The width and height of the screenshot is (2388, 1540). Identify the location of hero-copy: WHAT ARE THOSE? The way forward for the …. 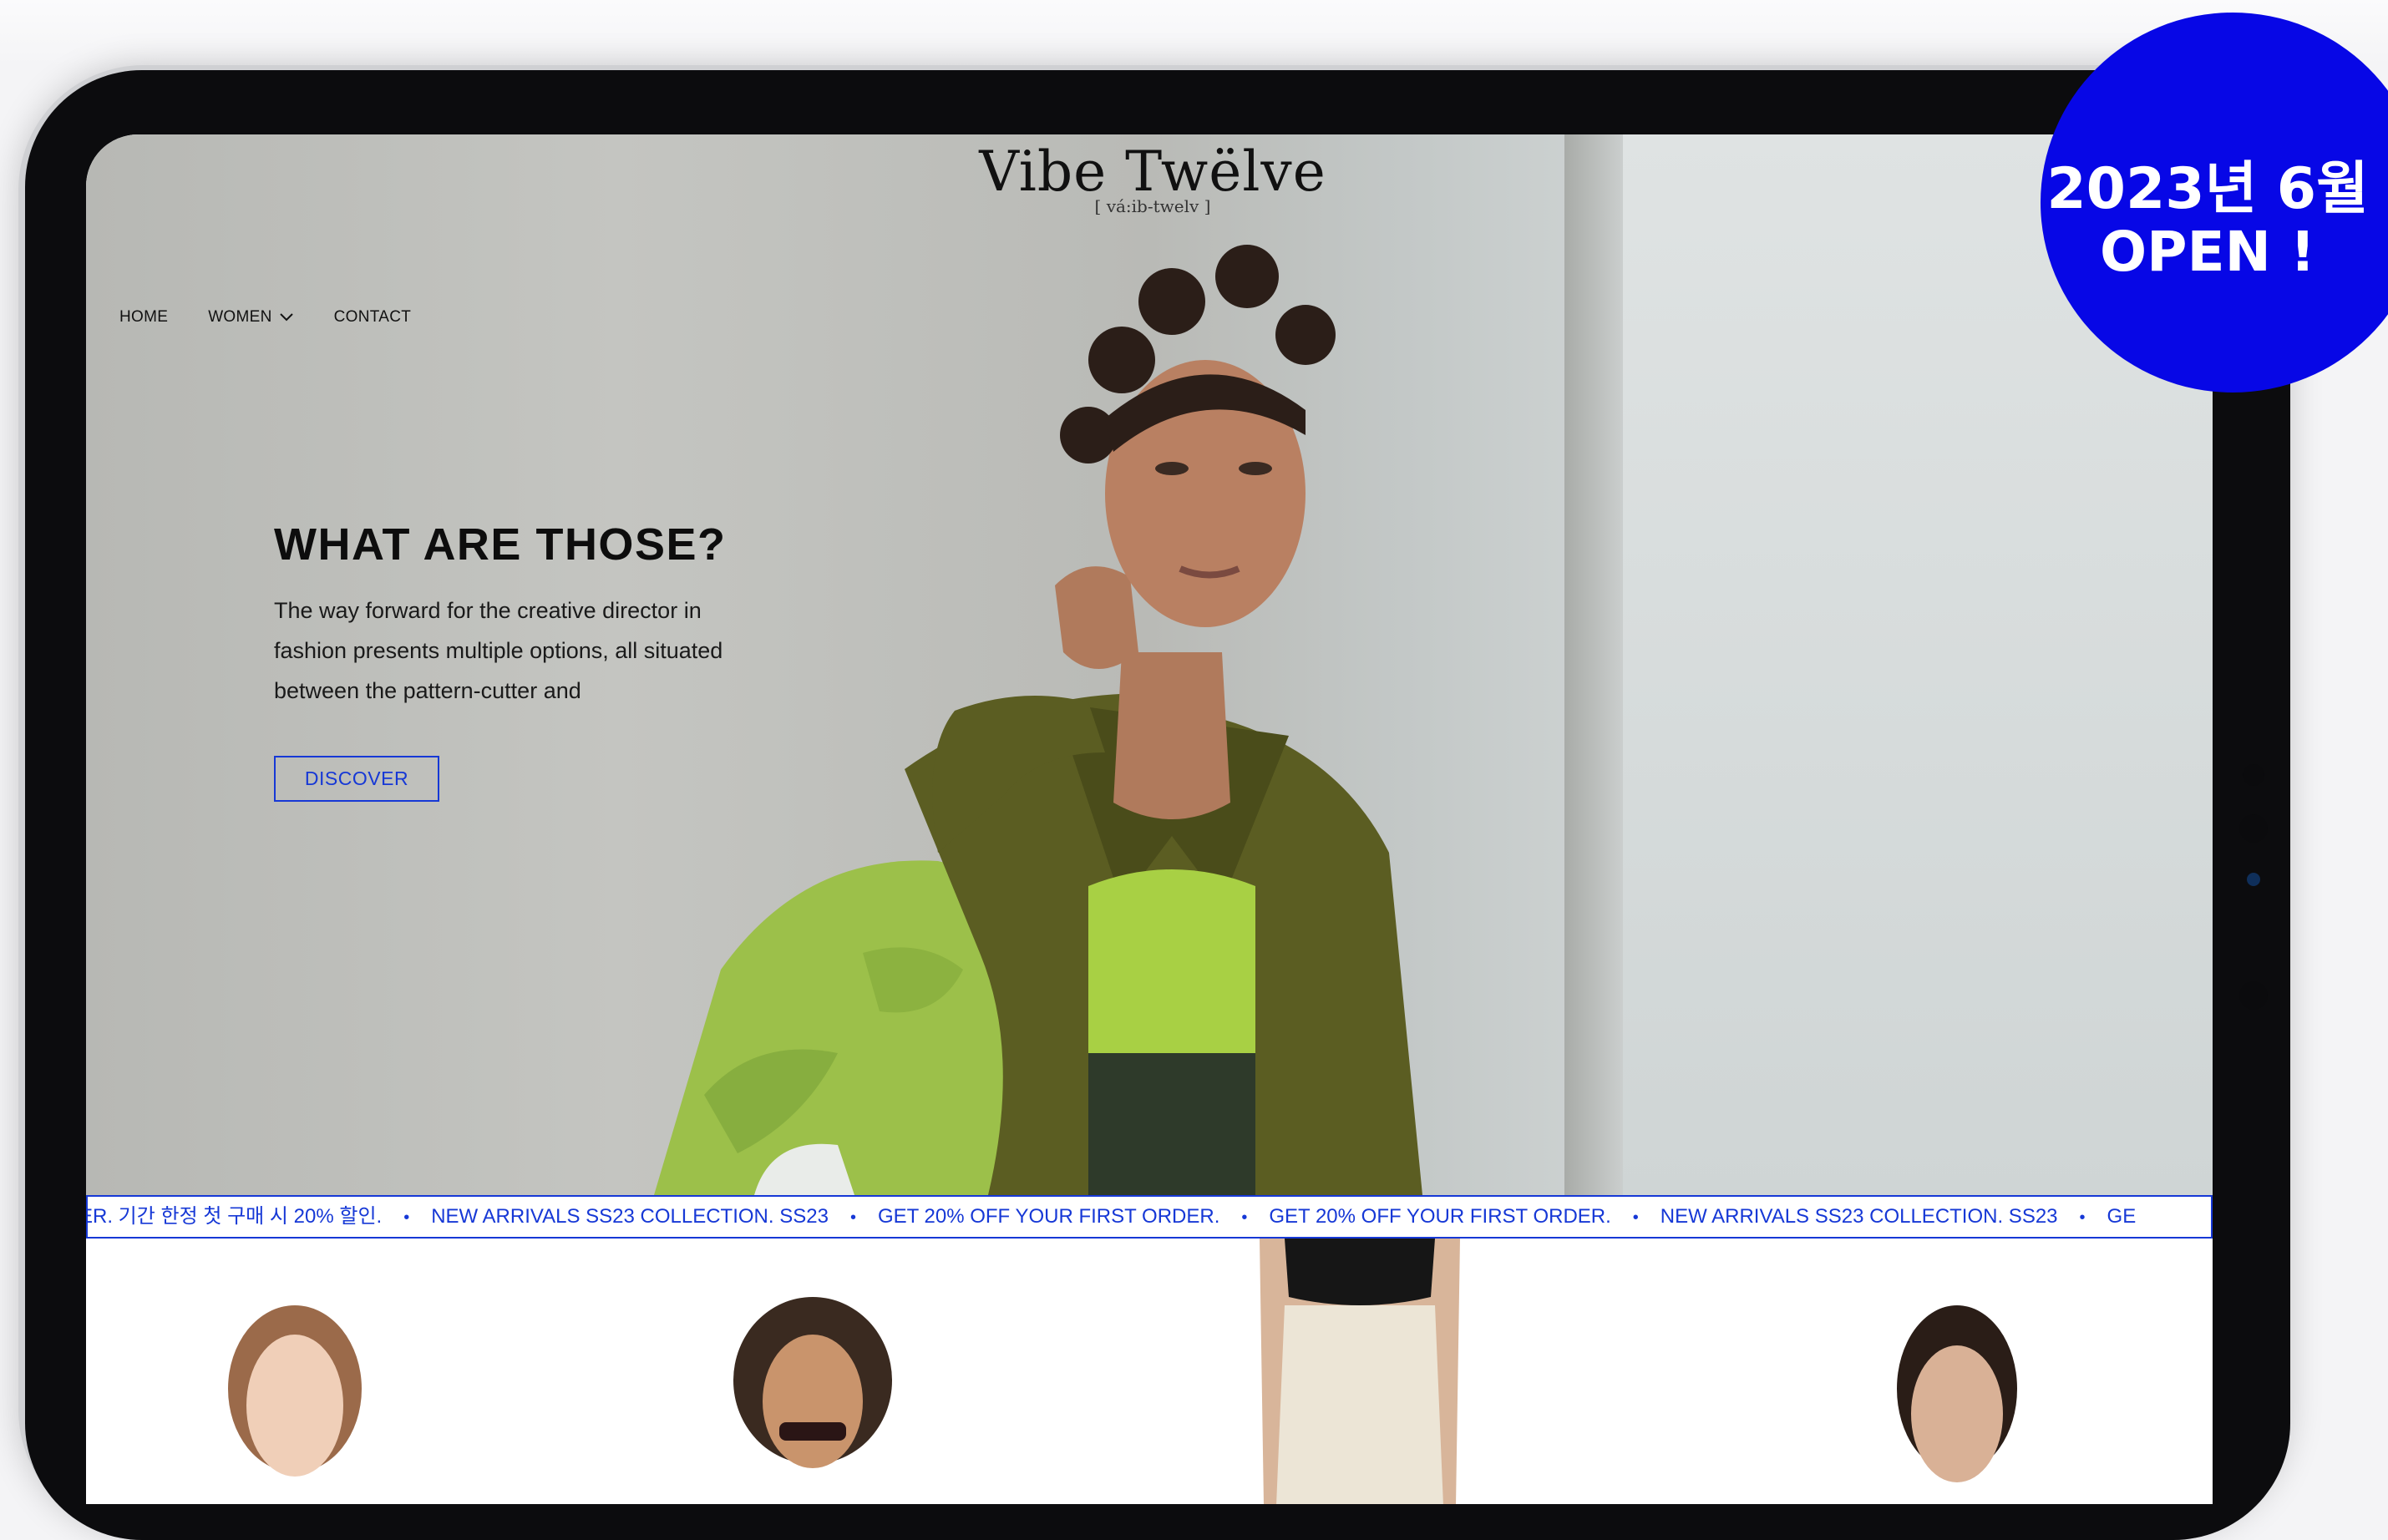
(533, 615).